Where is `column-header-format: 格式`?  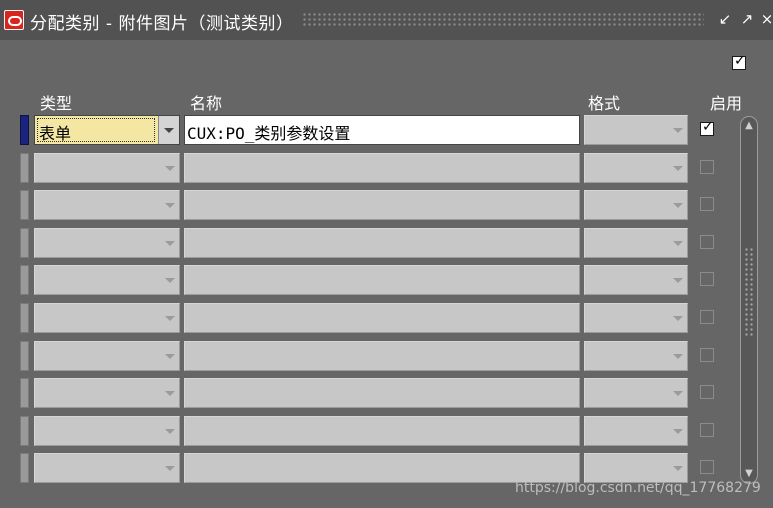 column-header-format: 格式 is located at coordinates (604, 103).